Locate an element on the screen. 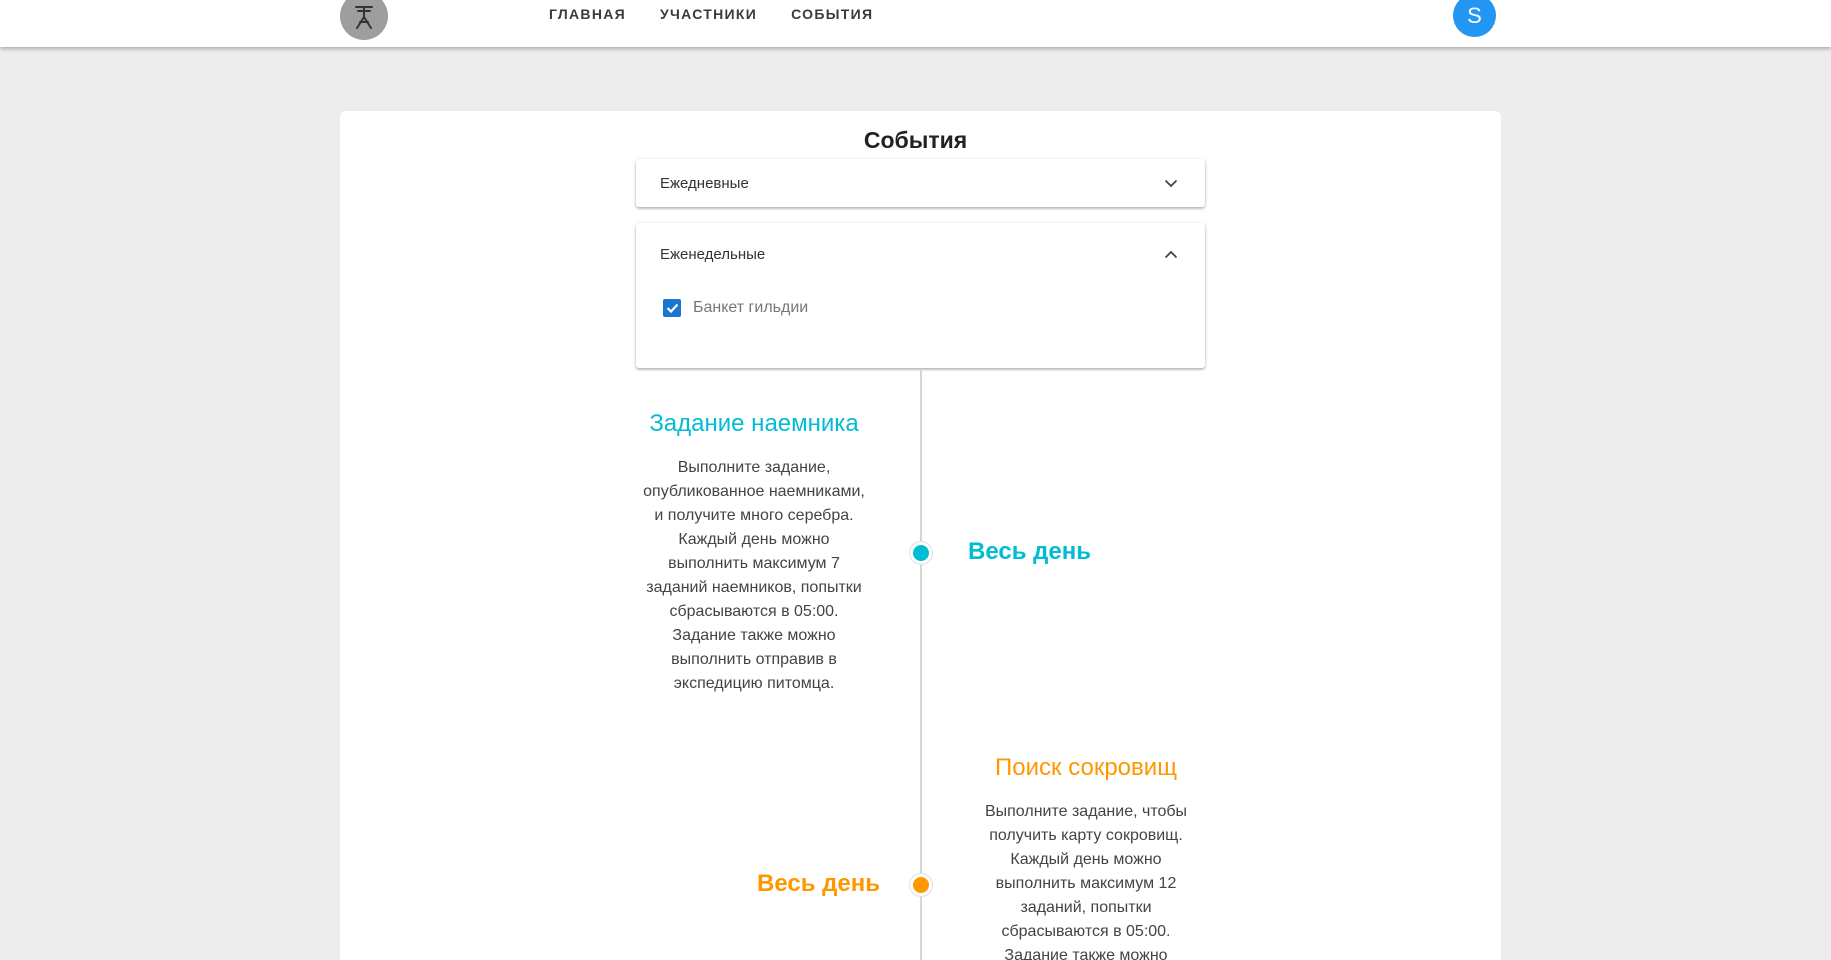 This screenshot has width=1831, height=960. tower-logo-icon is located at coordinates (364, 17).